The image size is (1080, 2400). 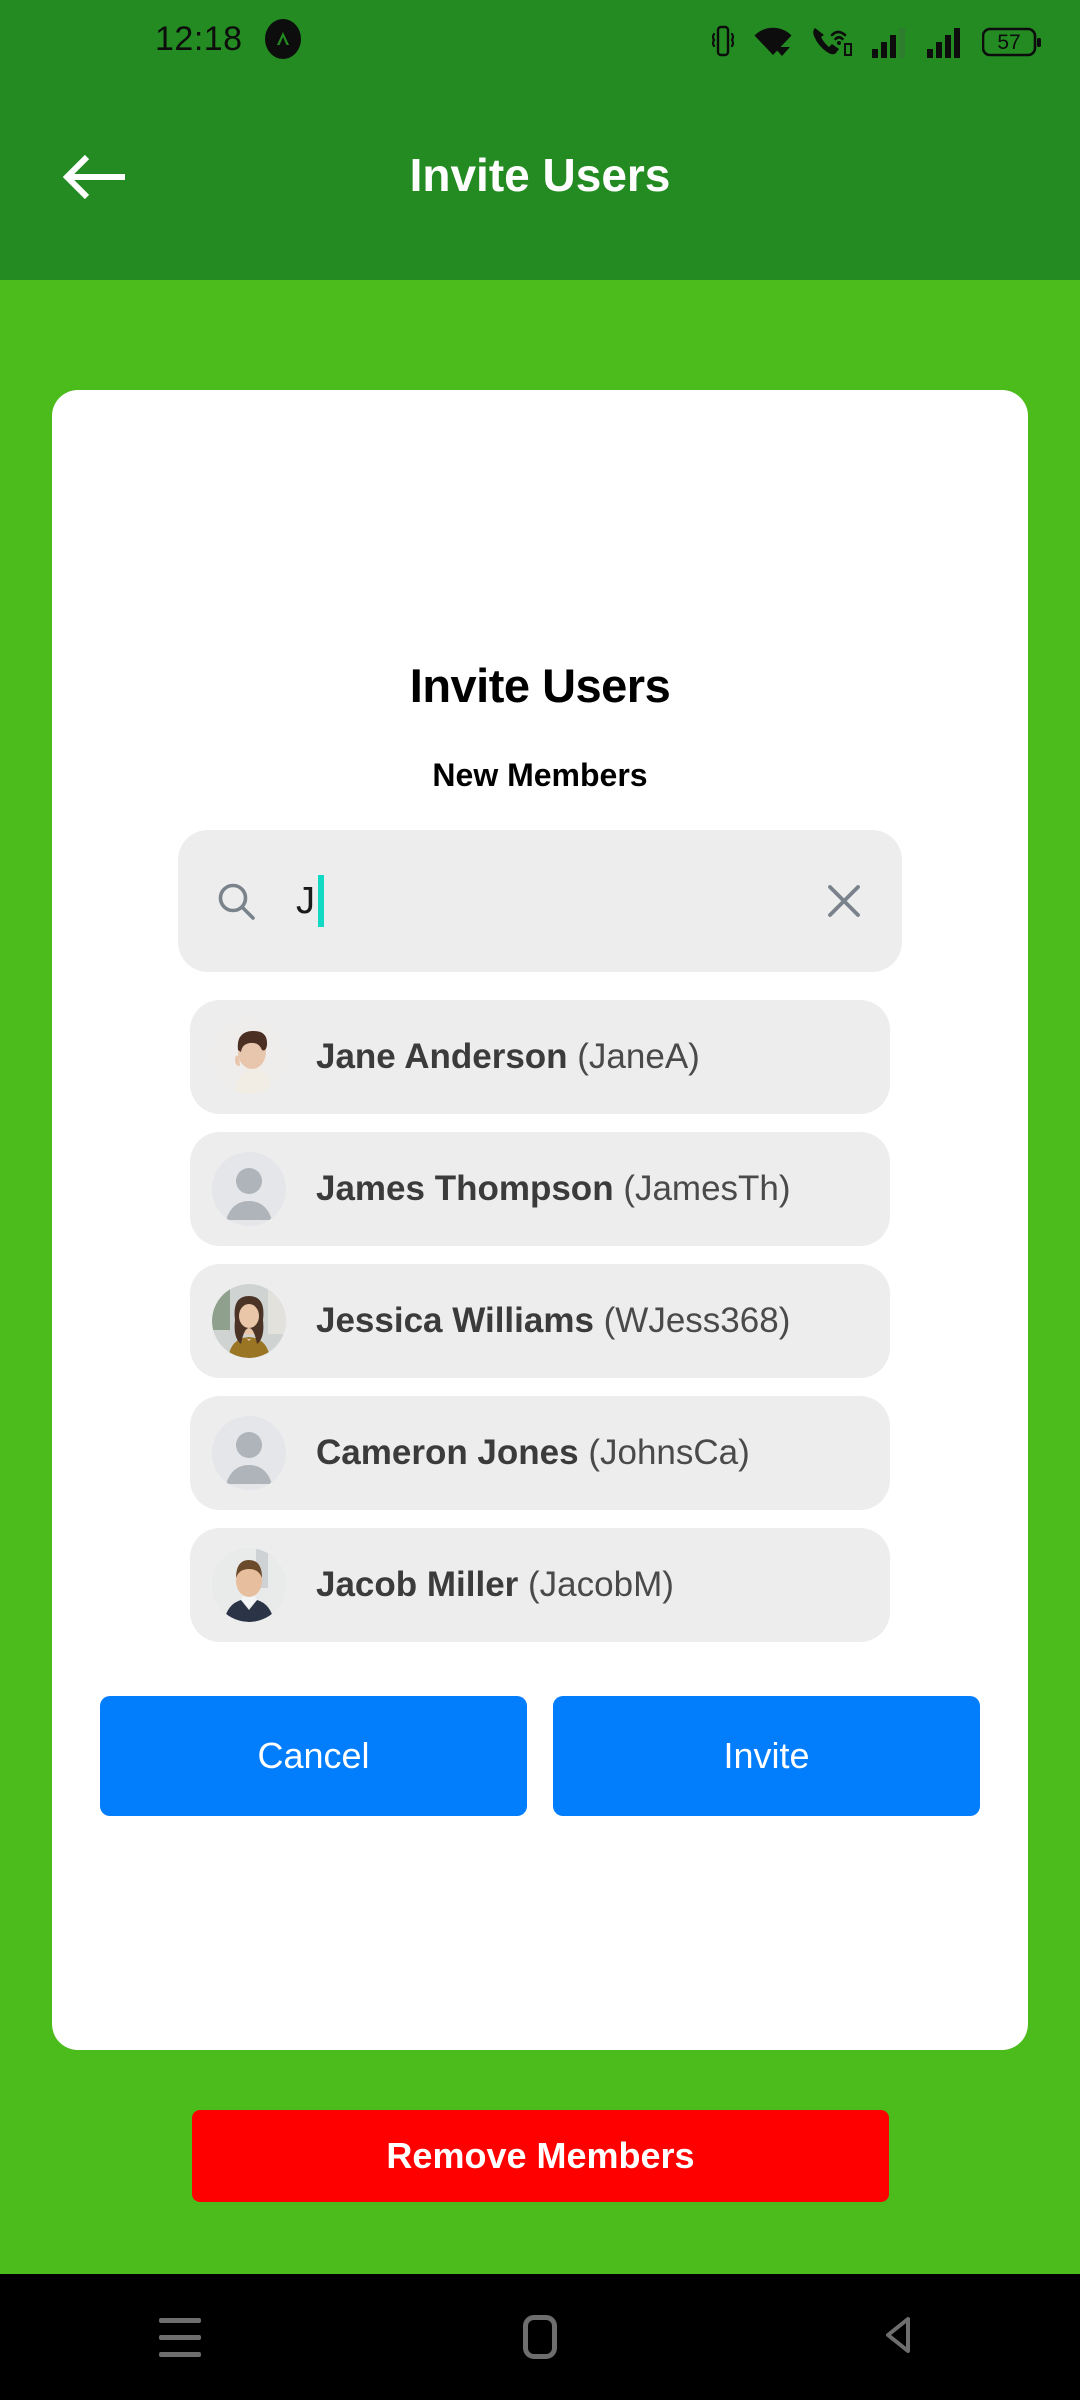 I want to click on status-bar: 12:18 57, so click(x=540, y=39).